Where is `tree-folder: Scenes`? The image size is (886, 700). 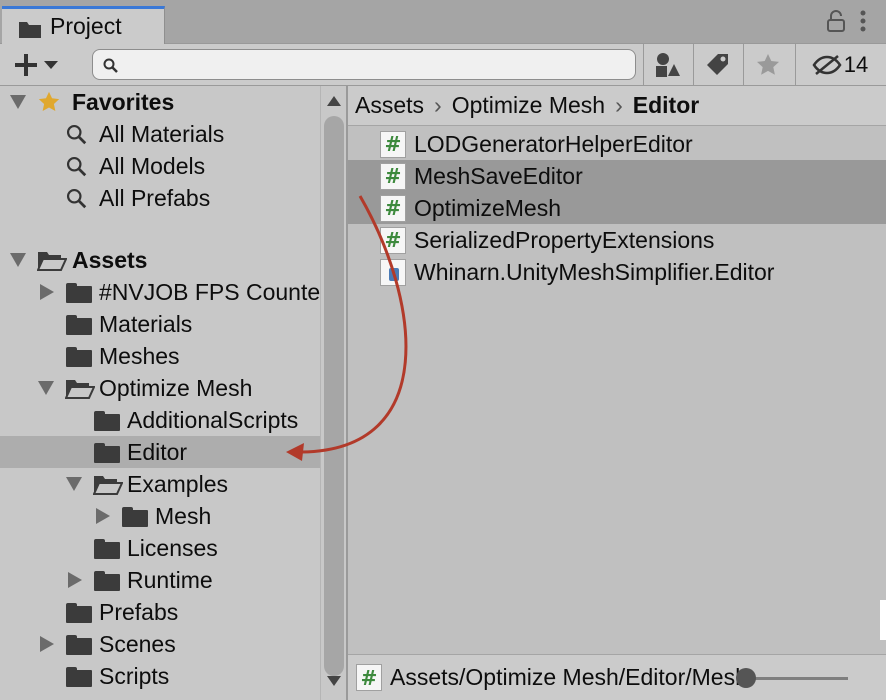
tree-folder: Scenes is located at coordinates (160, 644).